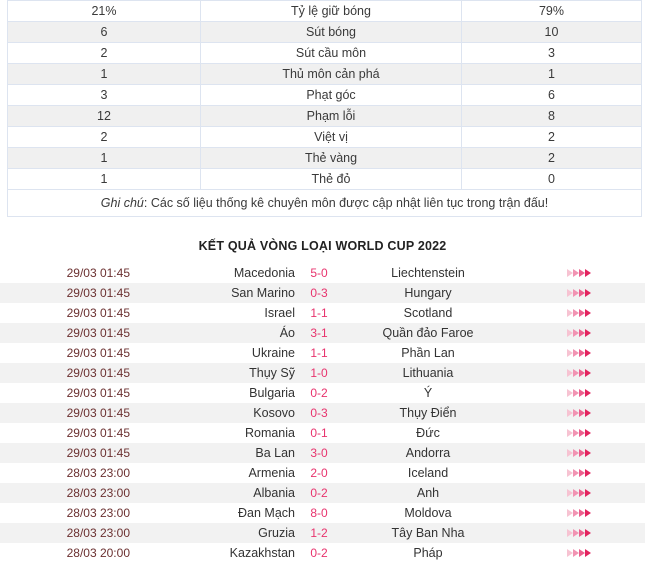  Describe the element at coordinates (212, 533) in the screenshot. I see `match-home-team: Gruzia` at that location.